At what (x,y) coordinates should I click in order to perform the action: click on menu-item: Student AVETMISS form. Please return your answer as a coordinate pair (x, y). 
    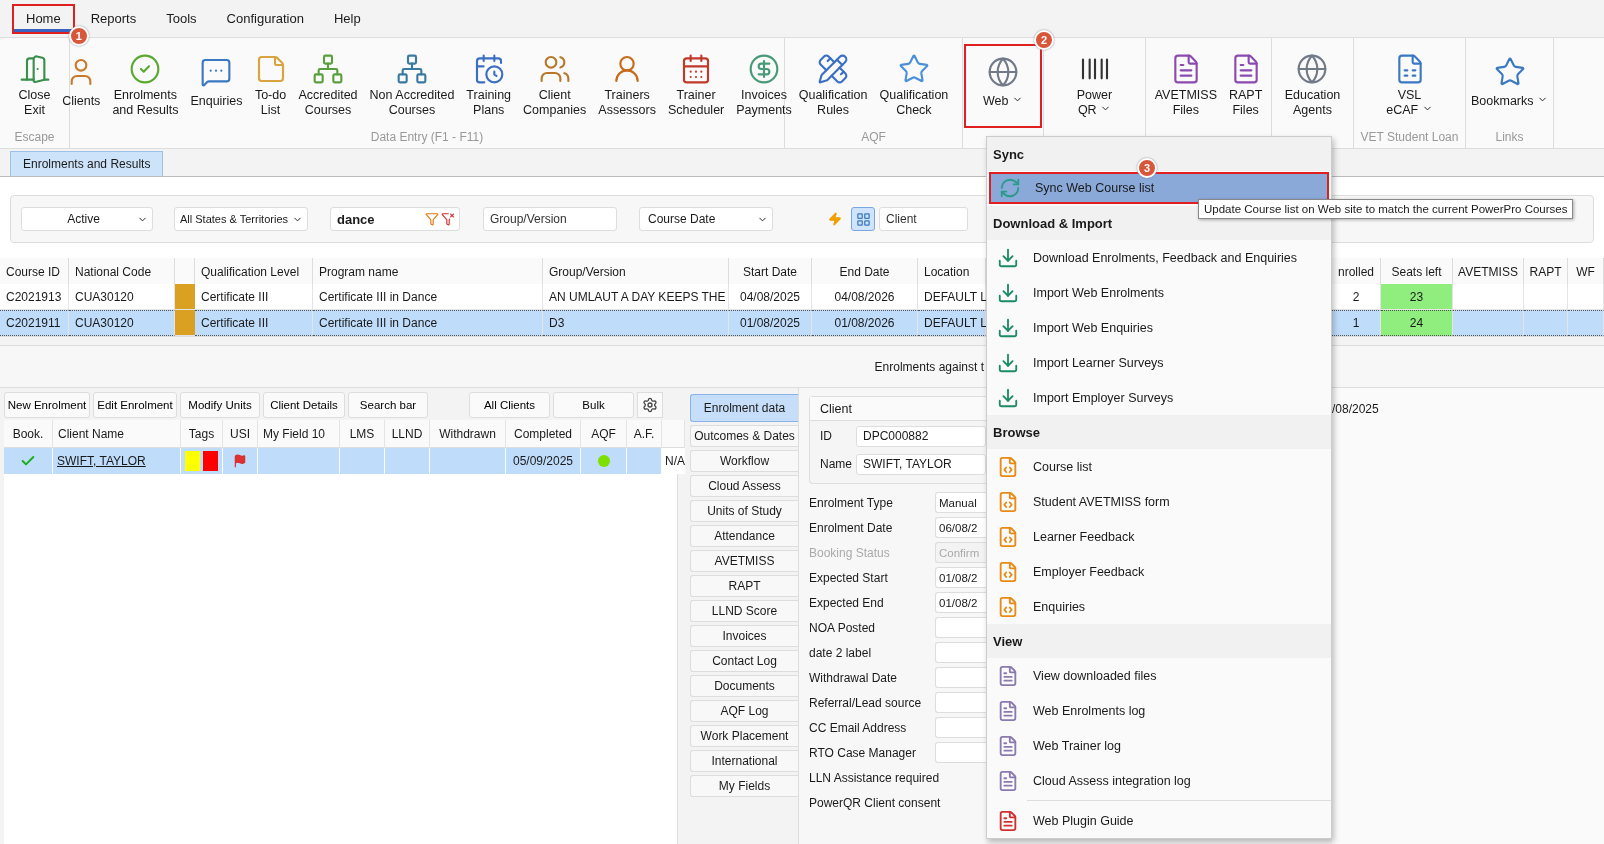
    Looking at the image, I should click on (1159, 501).